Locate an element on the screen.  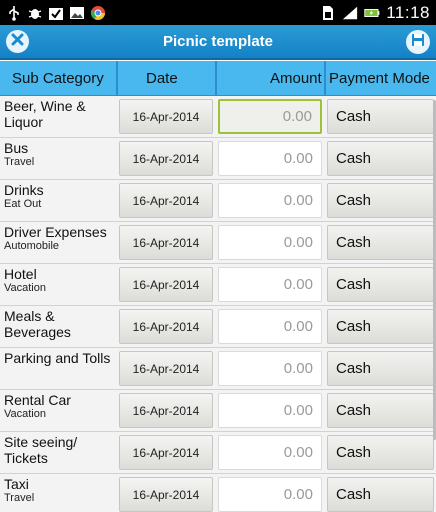
sub-category-cell: Site seeing/ Tickets is located at coordinates (59, 450).